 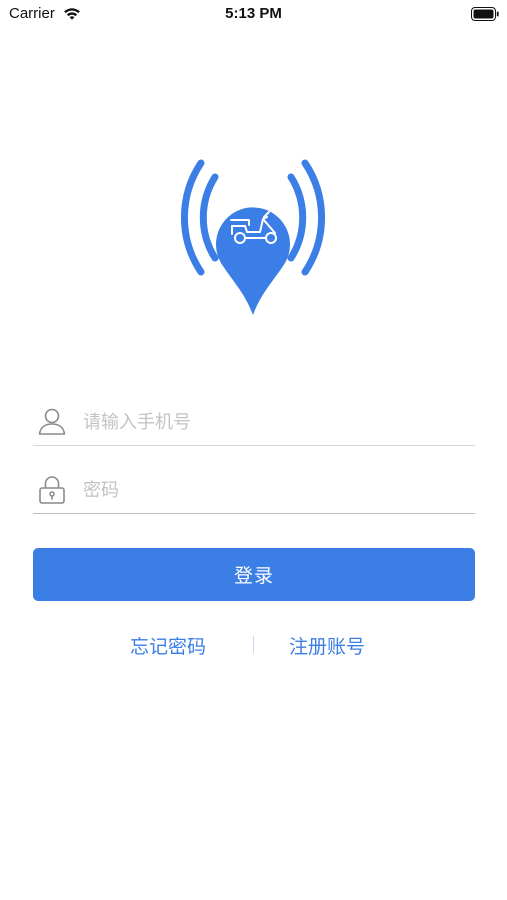 What do you see at coordinates (253, 644) in the screenshot?
I see `link-divider` at bounding box center [253, 644].